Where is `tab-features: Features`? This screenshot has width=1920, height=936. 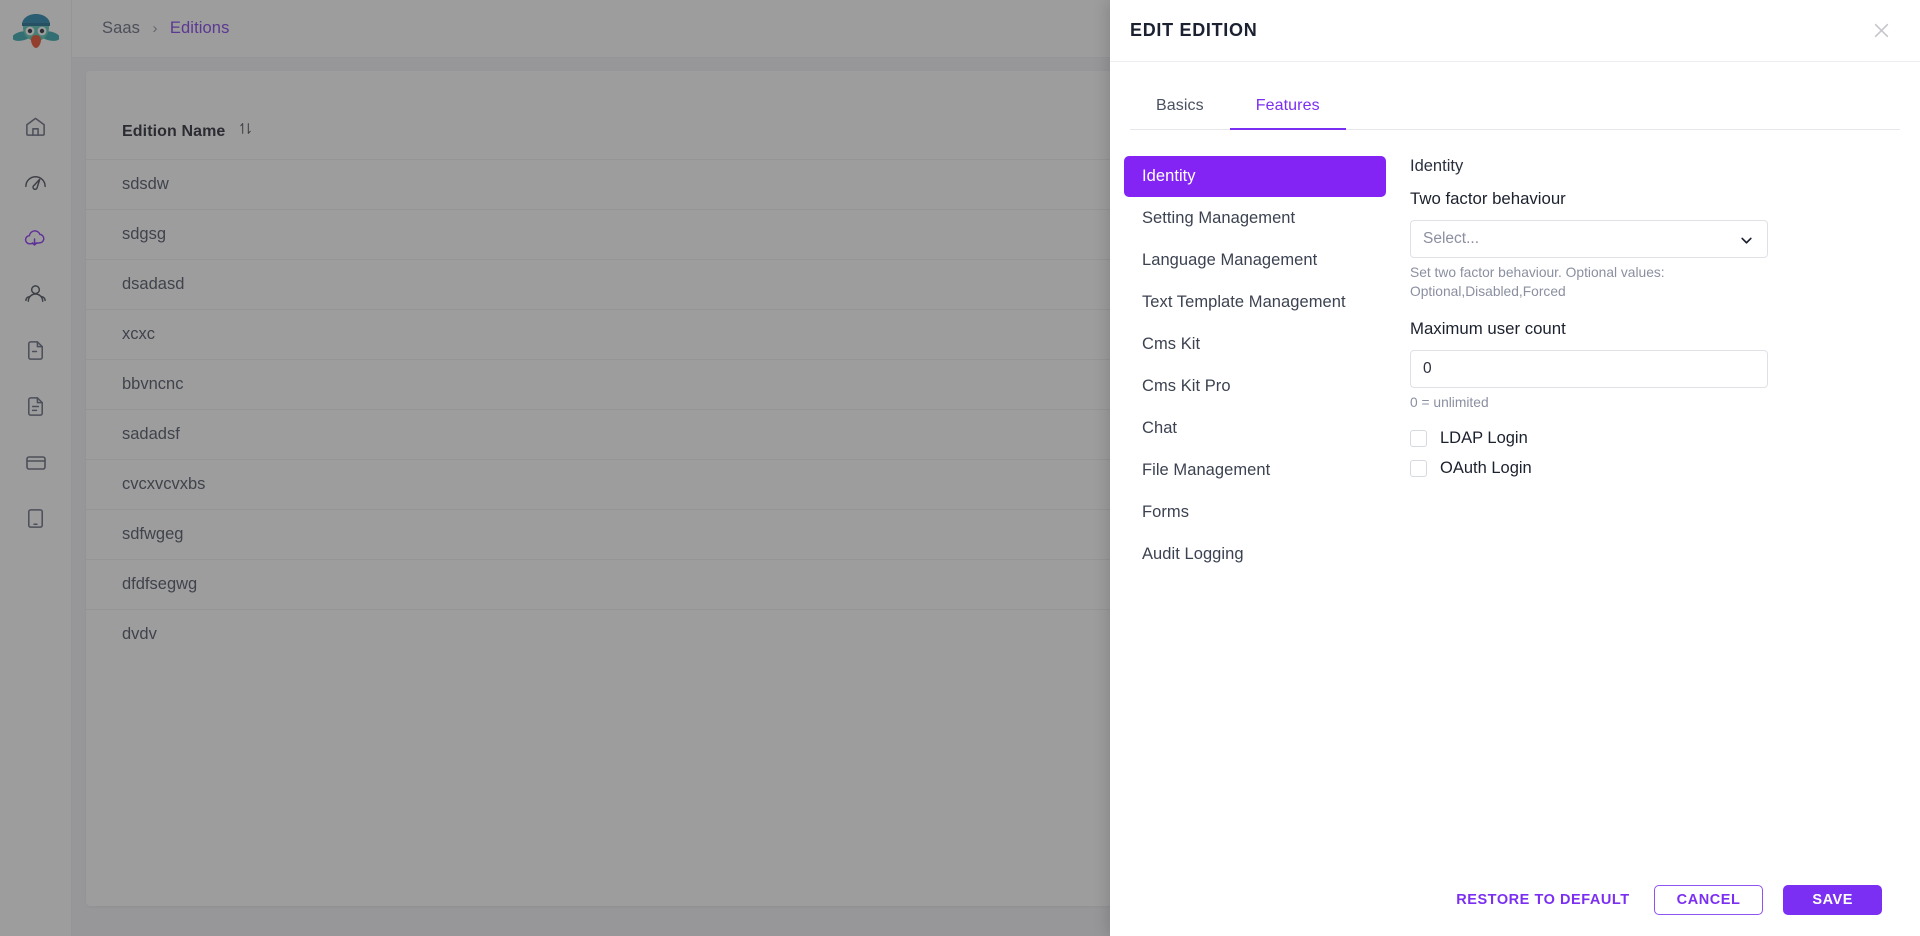
tab-features: Features is located at coordinates (1287, 107).